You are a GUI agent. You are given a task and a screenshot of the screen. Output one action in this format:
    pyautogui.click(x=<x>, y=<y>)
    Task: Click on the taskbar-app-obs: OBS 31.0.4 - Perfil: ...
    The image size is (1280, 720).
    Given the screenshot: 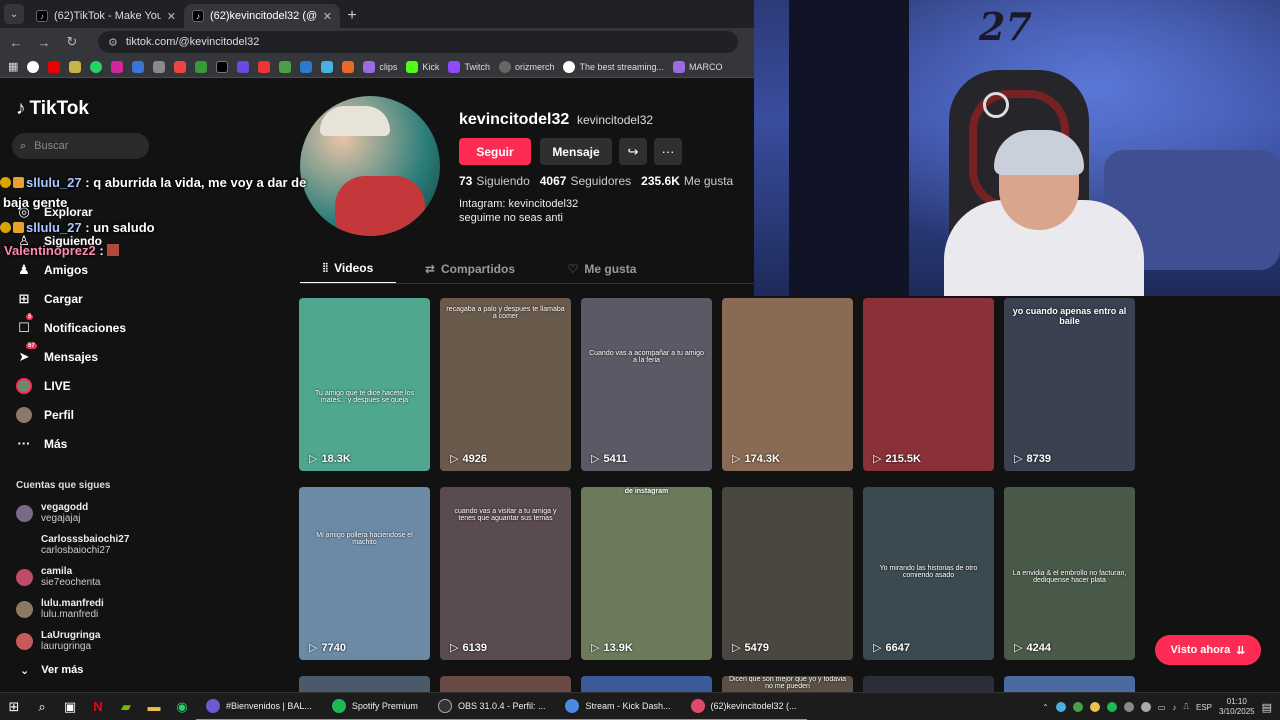 What is the action you would take?
    pyautogui.click(x=491, y=706)
    